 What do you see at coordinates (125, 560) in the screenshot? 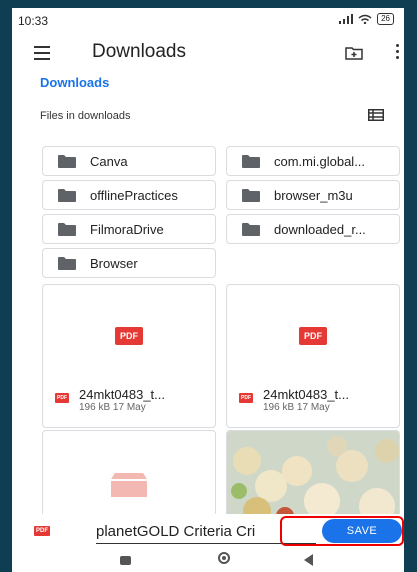
I see `recents-icon` at bounding box center [125, 560].